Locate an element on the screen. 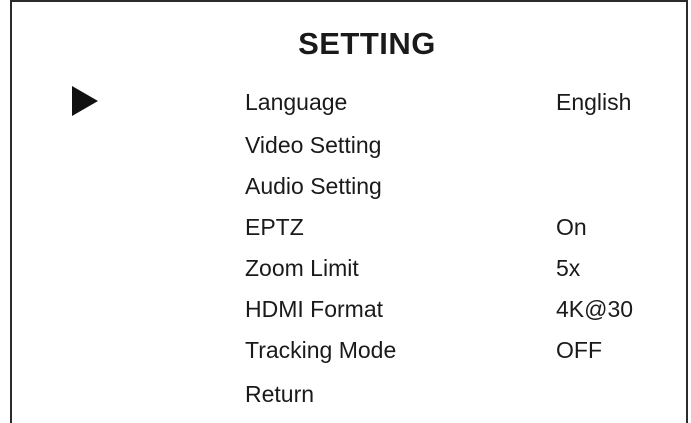 The height and width of the screenshot is (423, 691). menu-item-zoom-limit: Zoom Limit 5x is located at coordinates (349, 268).